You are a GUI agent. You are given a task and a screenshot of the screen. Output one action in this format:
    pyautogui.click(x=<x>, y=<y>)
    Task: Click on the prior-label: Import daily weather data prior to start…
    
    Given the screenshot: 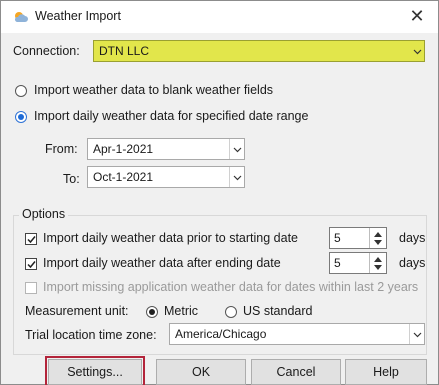 What is the action you would take?
    pyautogui.click(x=170, y=238)
    